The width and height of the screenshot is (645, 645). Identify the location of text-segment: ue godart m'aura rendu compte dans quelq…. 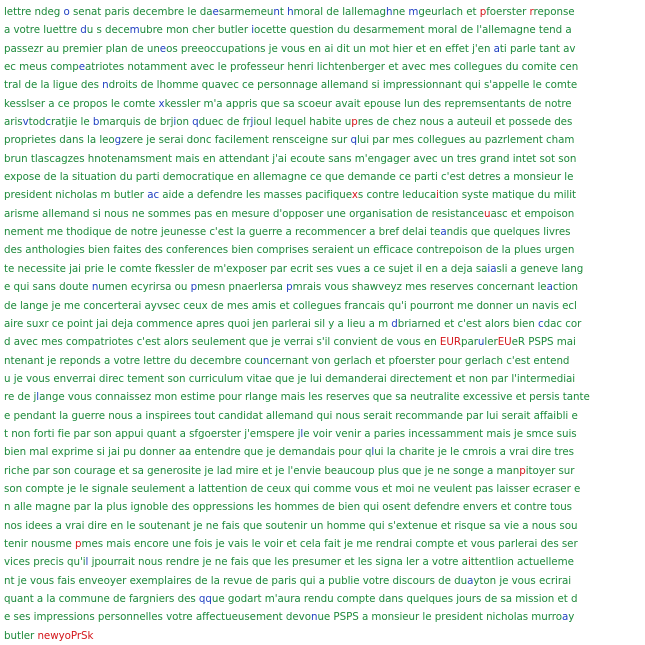
(394, 599).